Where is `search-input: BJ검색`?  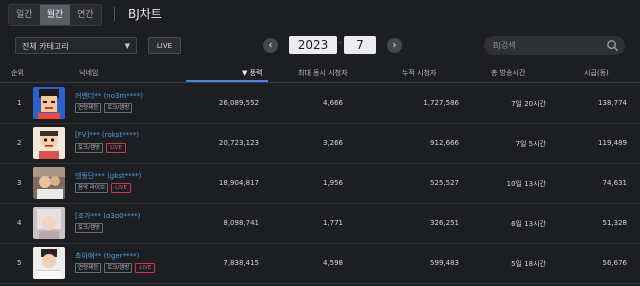
search-input: BJ검색 is located at coordinates (554, 45).